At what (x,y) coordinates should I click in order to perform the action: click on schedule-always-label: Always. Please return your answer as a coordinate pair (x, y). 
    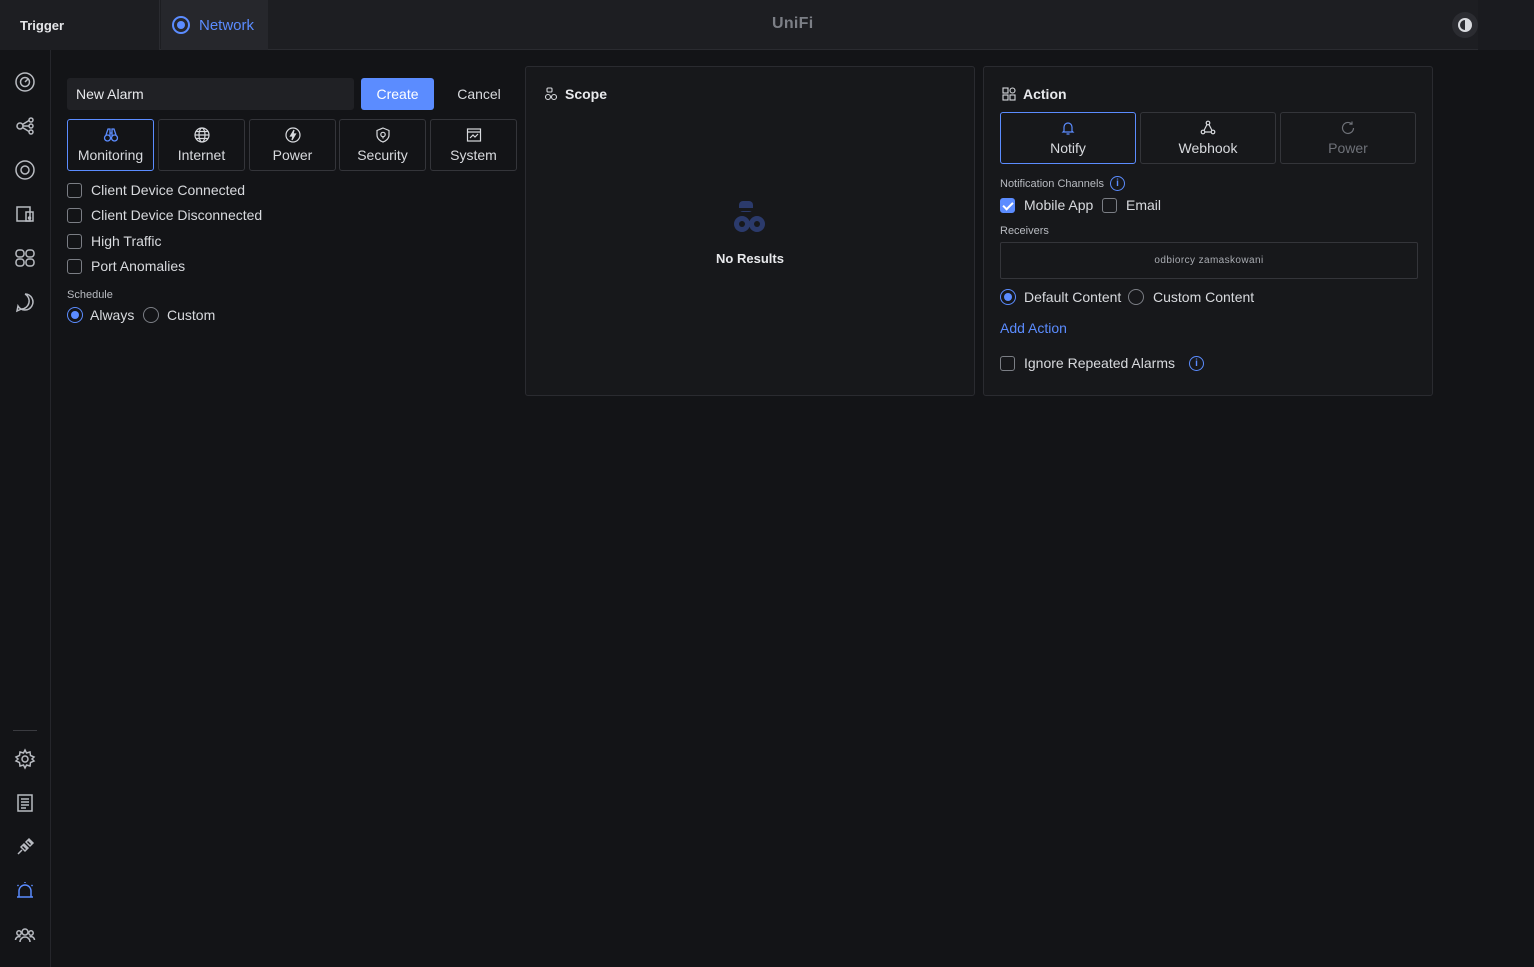
    Looking at the image, I should click on (112, 315).